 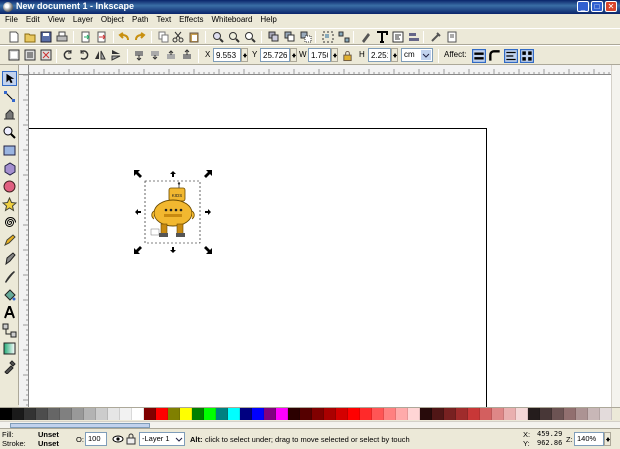 I want to click on menu-effects: Effects, so click(x=192, y=21).